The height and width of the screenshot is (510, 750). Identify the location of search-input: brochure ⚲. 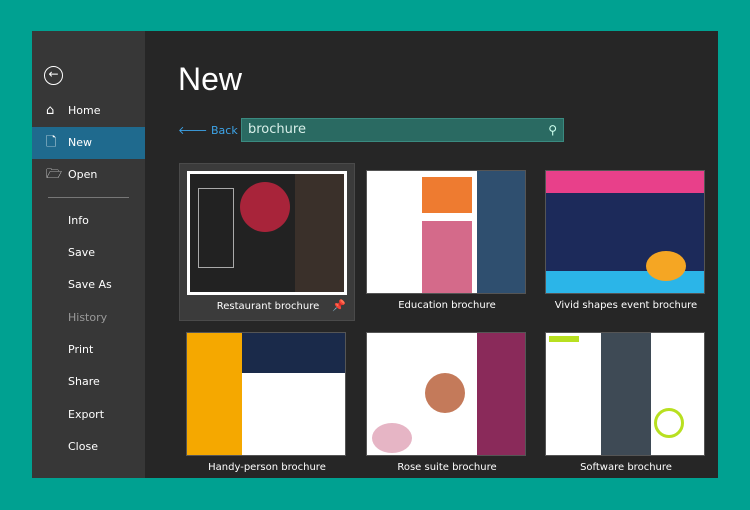
(402, 130).